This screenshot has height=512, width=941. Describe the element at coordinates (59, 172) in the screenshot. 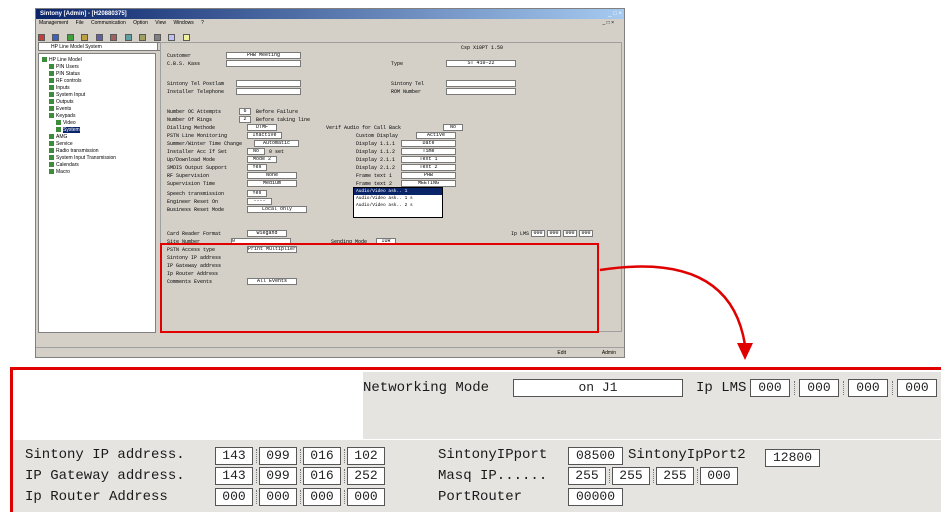

I see `tree-node: Macro` at that location.